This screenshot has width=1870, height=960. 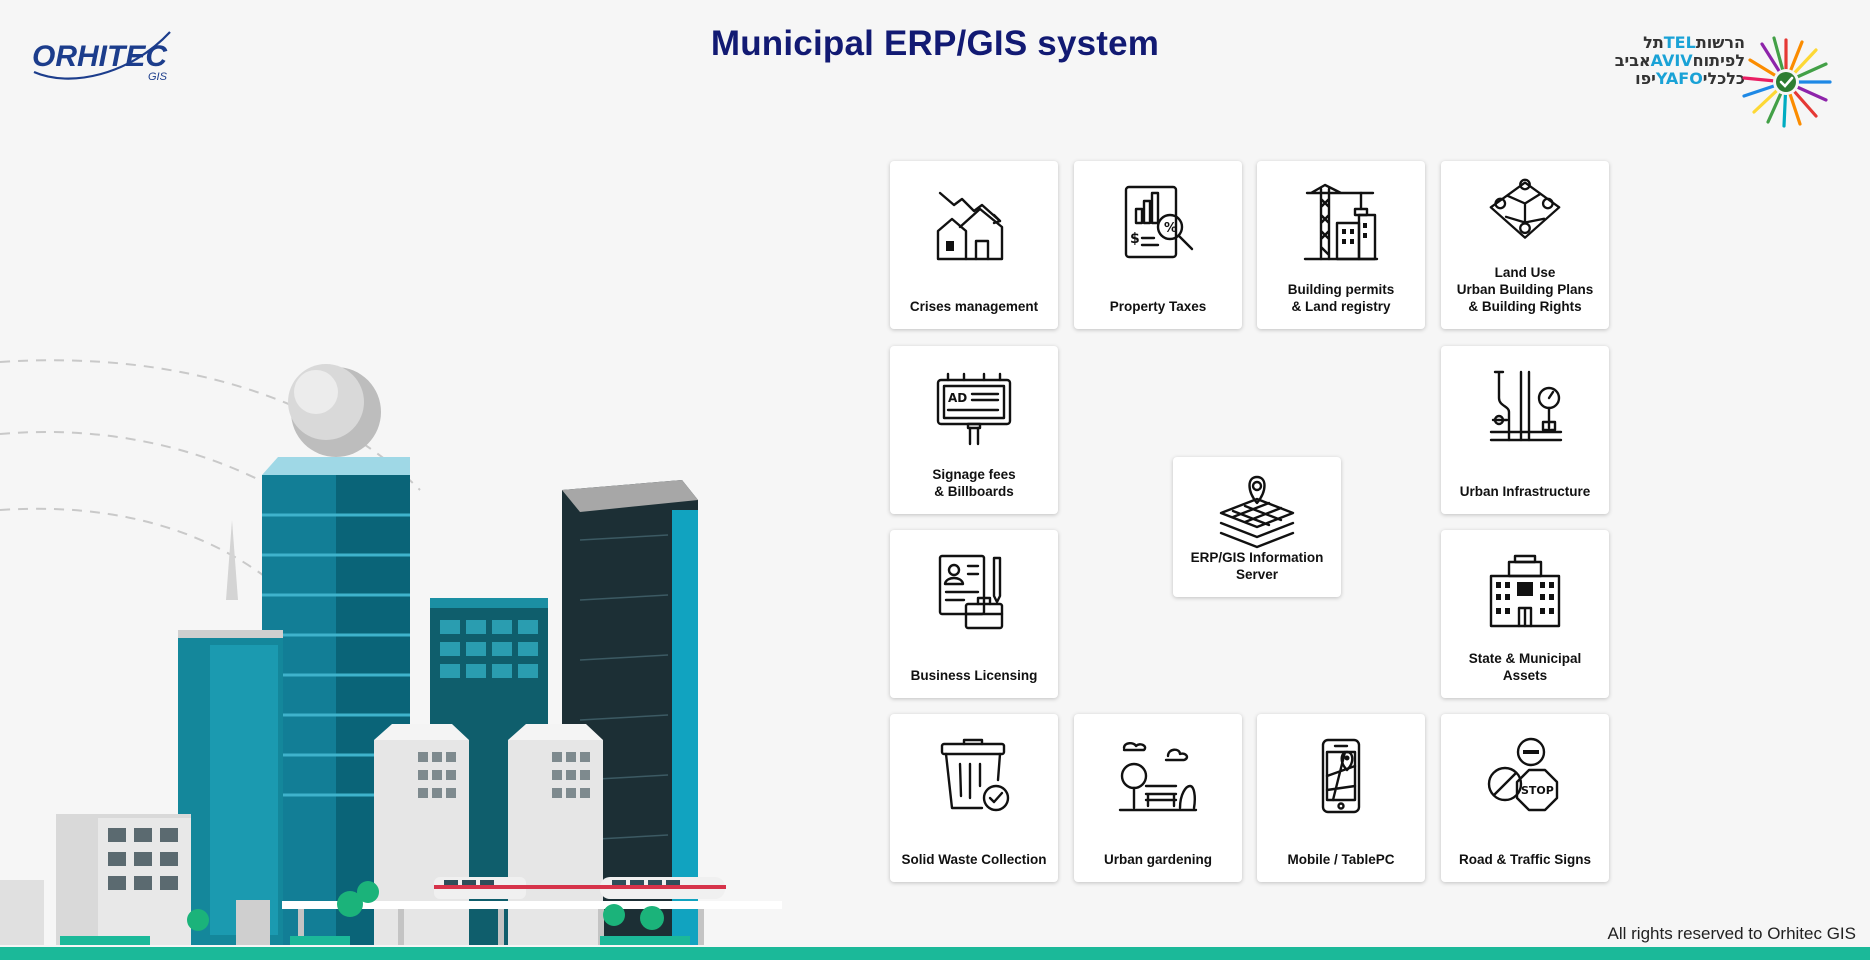 What do you see at coordinates (1537, 790) in the screenshot?
I see `stop-sign-text: STOP` at bounding box center [1537, 790].